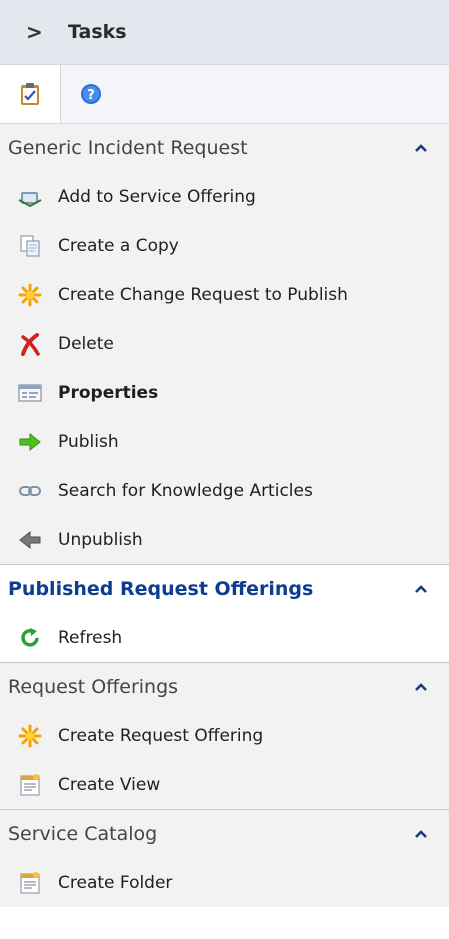 This screenshot has height=939, width=449. I want to click on refresh-icon, so click(30, 638).